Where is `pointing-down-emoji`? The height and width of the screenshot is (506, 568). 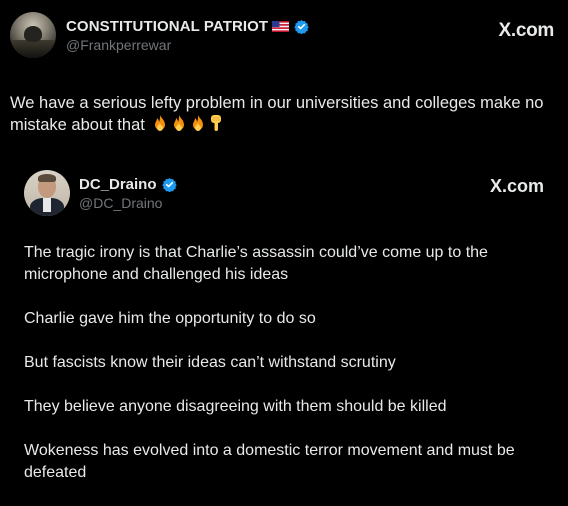 pointing-down-emoji is located at coordinates (216, 126).